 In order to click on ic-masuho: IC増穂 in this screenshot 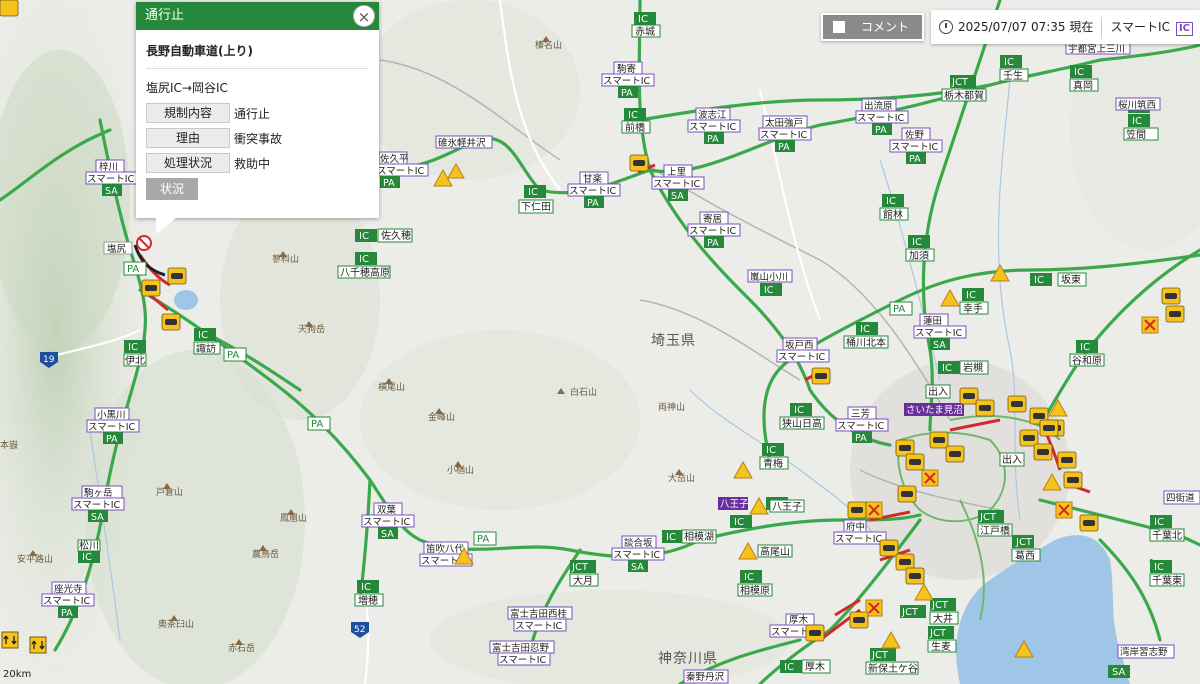, I will do `click(369, 593)`.